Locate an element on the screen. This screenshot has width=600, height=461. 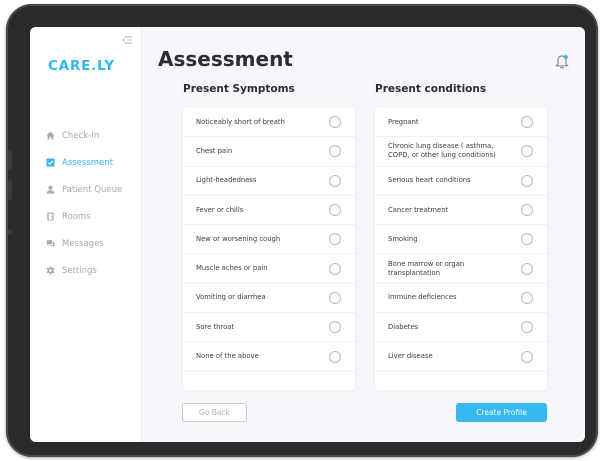
symptom-row: Light-headedness is located at coordinates (269, 181).